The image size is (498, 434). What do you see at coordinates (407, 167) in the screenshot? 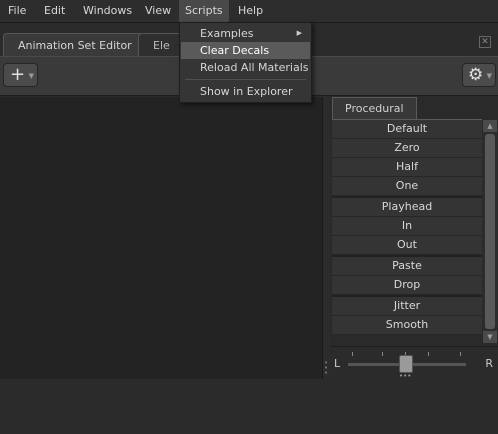
I see `procedural-item-half: Half` at bounding box center [407, 167].